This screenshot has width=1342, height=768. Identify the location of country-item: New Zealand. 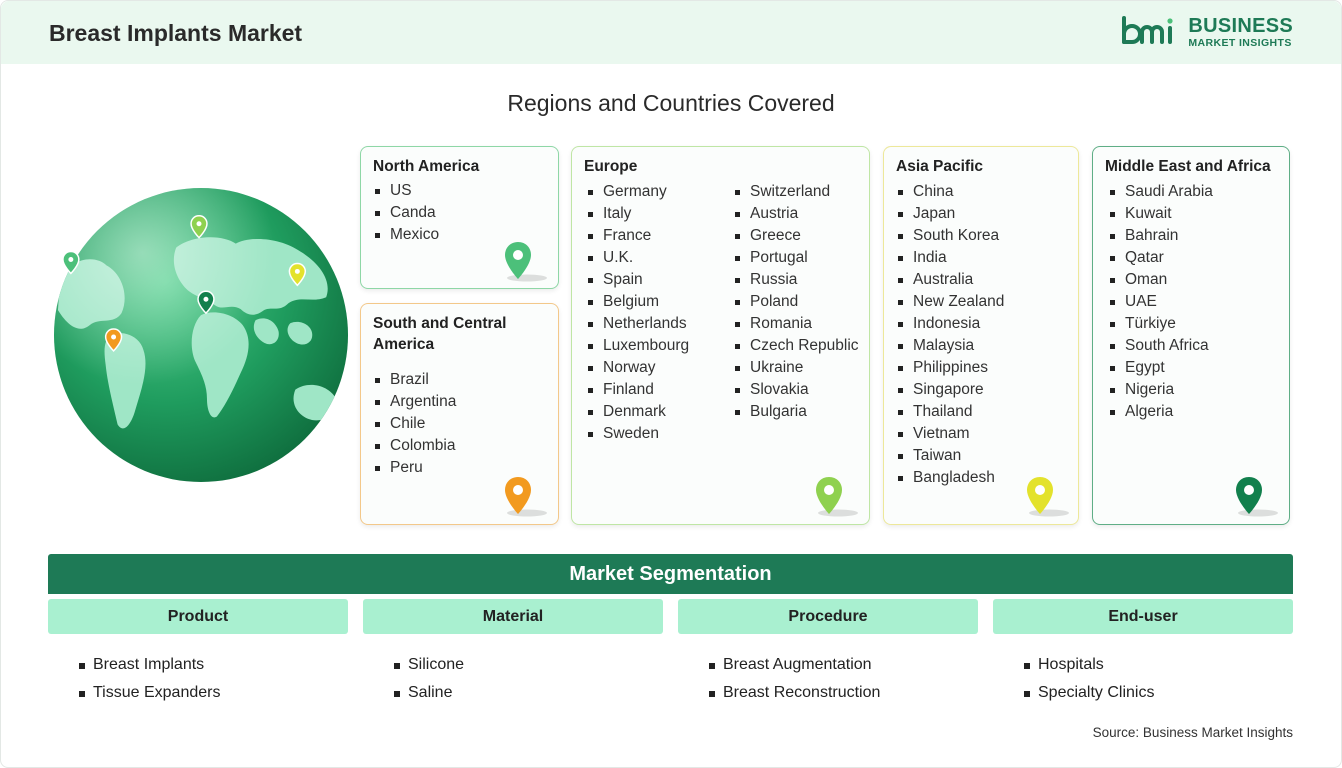
(950, 302).